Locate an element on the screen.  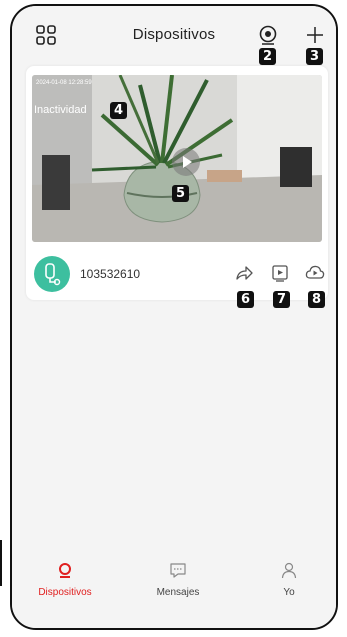
camera-add-icon is located at coordinates (268, 35).